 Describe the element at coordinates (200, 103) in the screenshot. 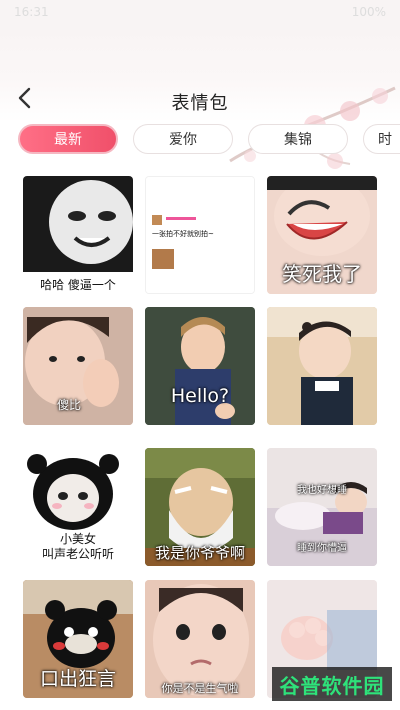

I see `page-title: 表情包` at that location.